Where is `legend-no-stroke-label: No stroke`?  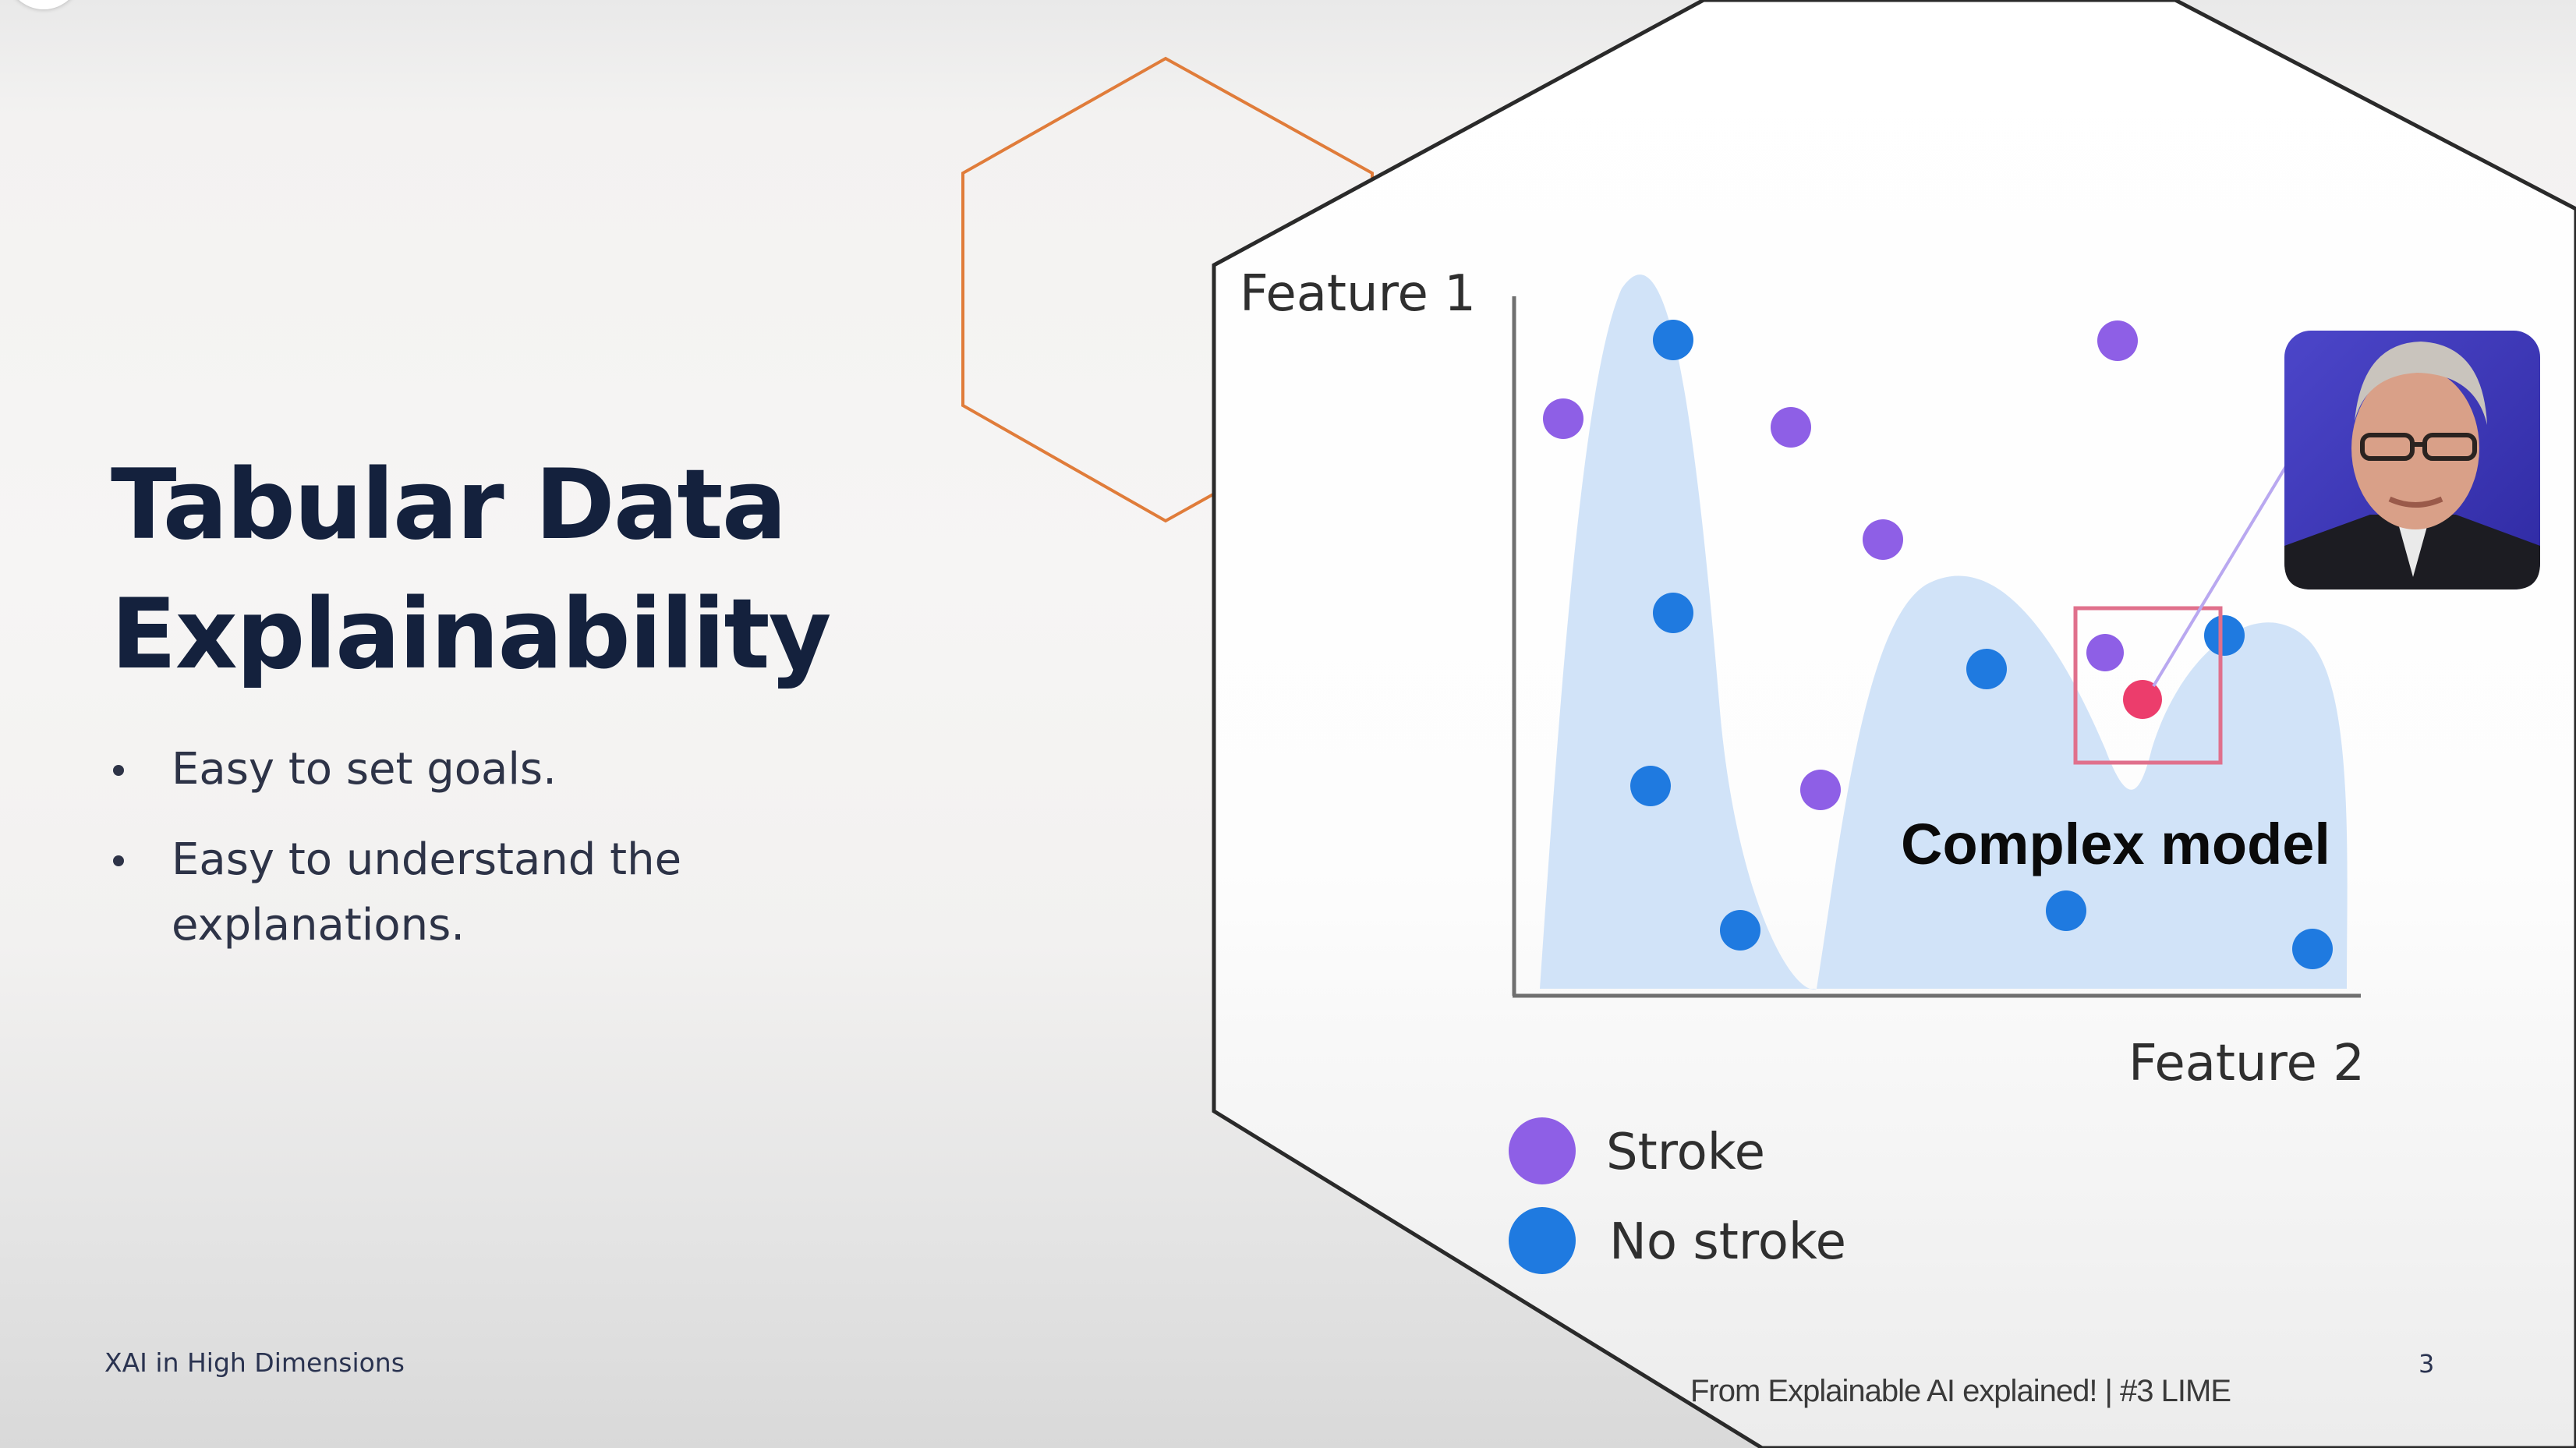 legend-no-stroke-label: No stroke is located at coordinates (1728, 1242).